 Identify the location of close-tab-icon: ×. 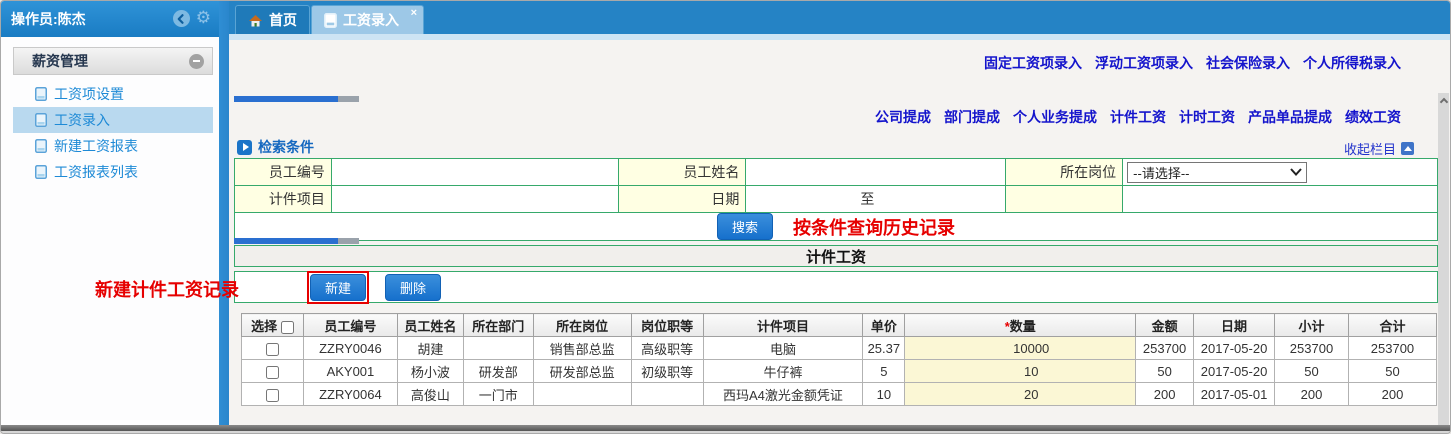
(414, 13).